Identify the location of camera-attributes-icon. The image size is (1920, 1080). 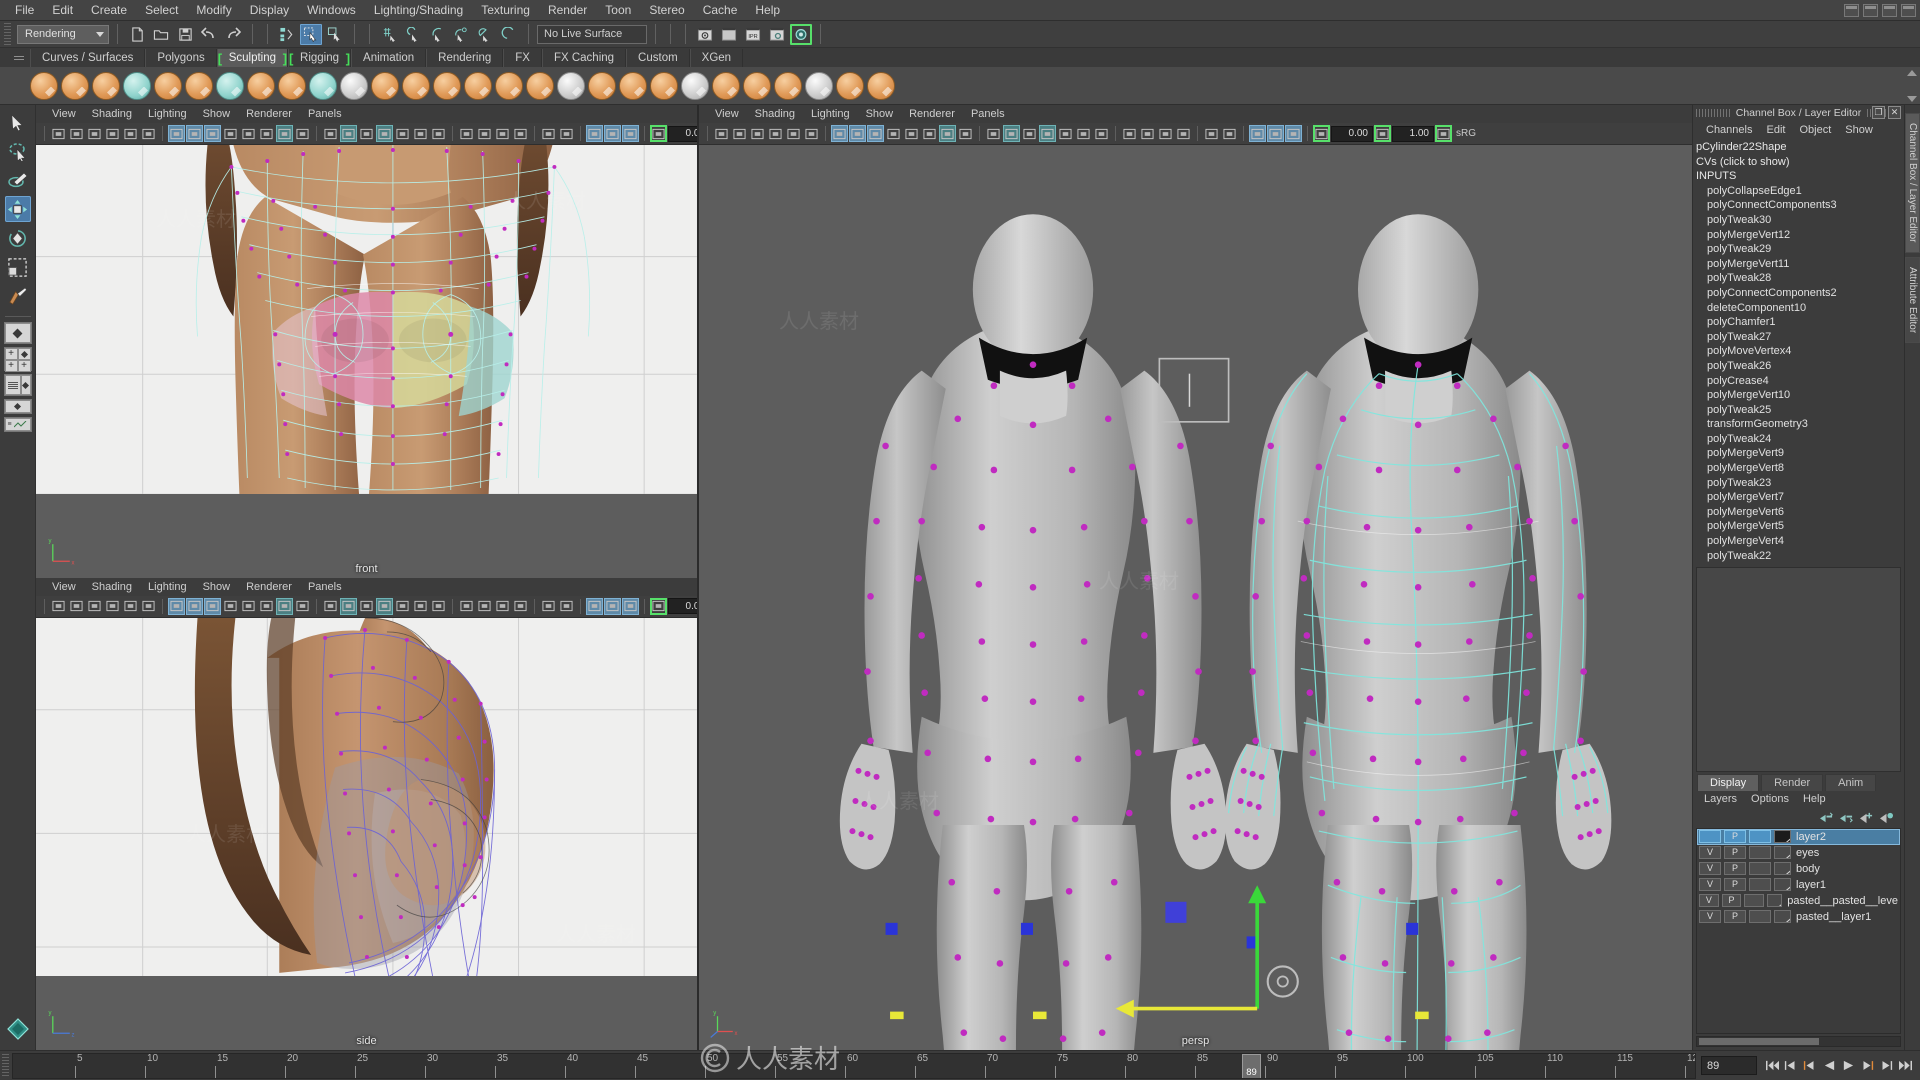
(58, 133).